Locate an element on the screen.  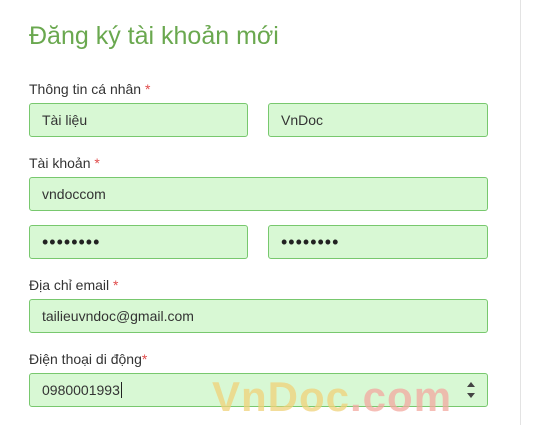
personal-info-label: Thông tin cá nhân * is located at coordinates (89, 89).